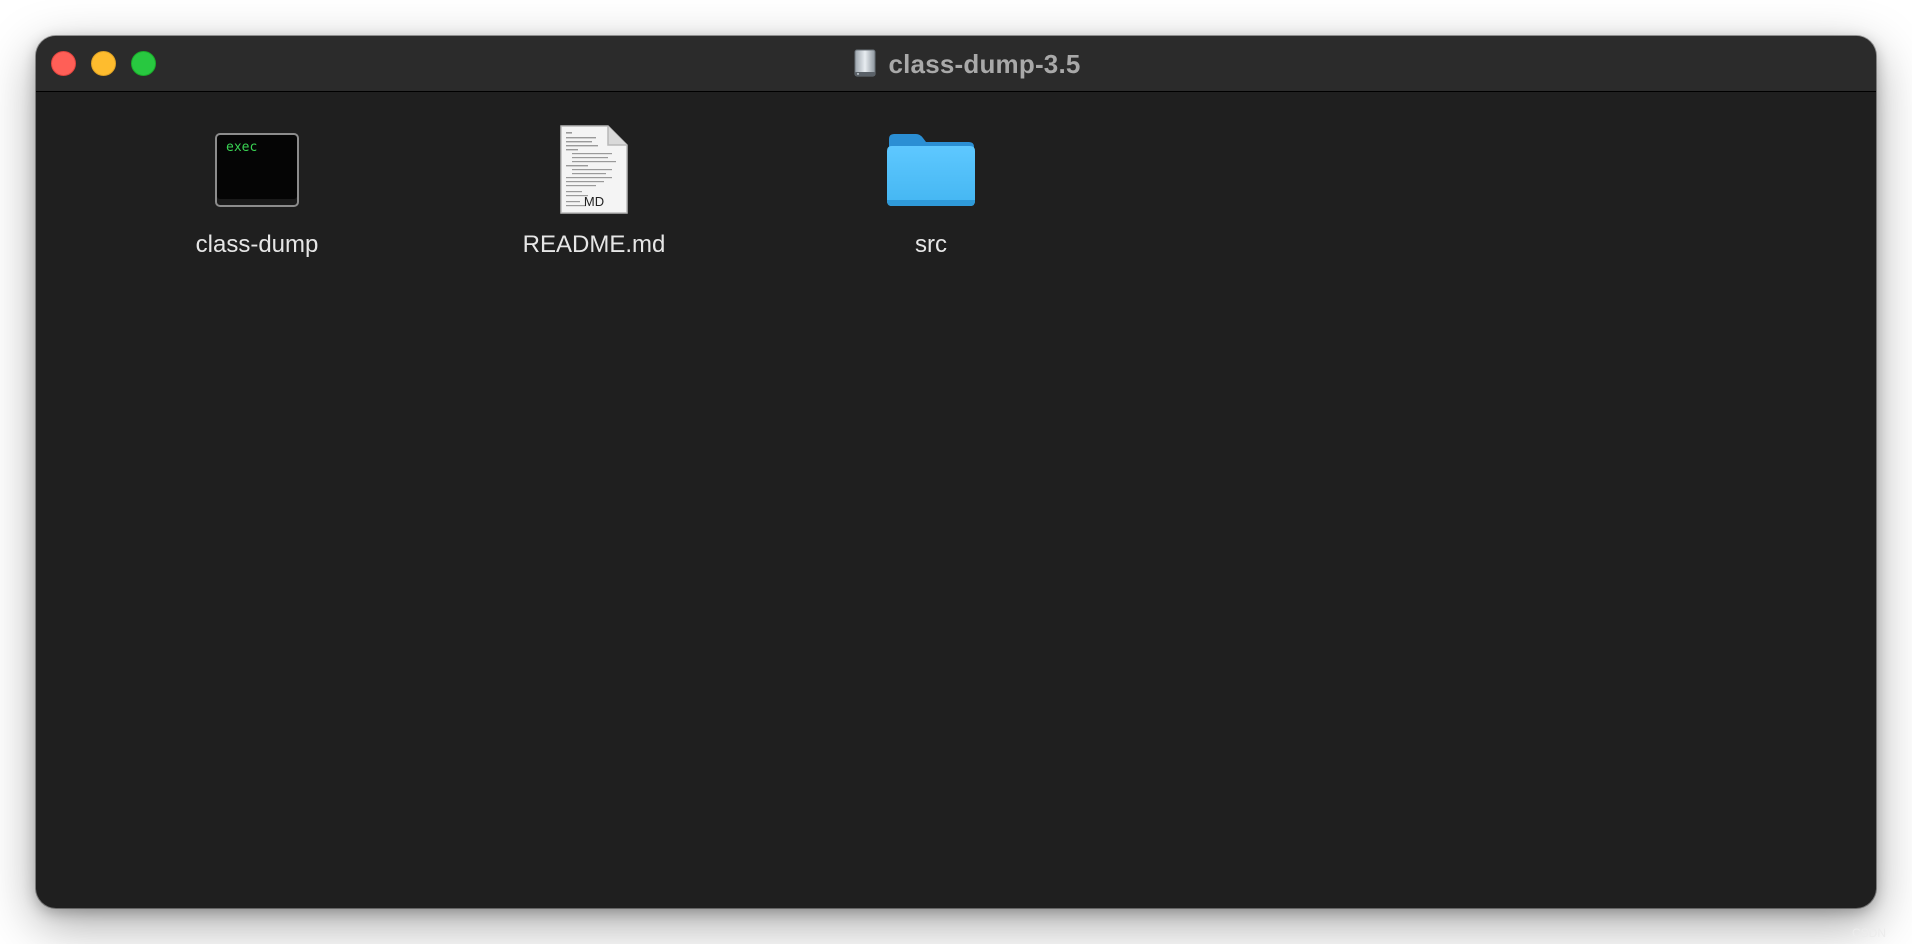 The image size is (1912, 944). What do you see at coordinates (257, 170) in the screenshot?
I see `terminal-exec-icon: exec` at bounding box center [257, 170].